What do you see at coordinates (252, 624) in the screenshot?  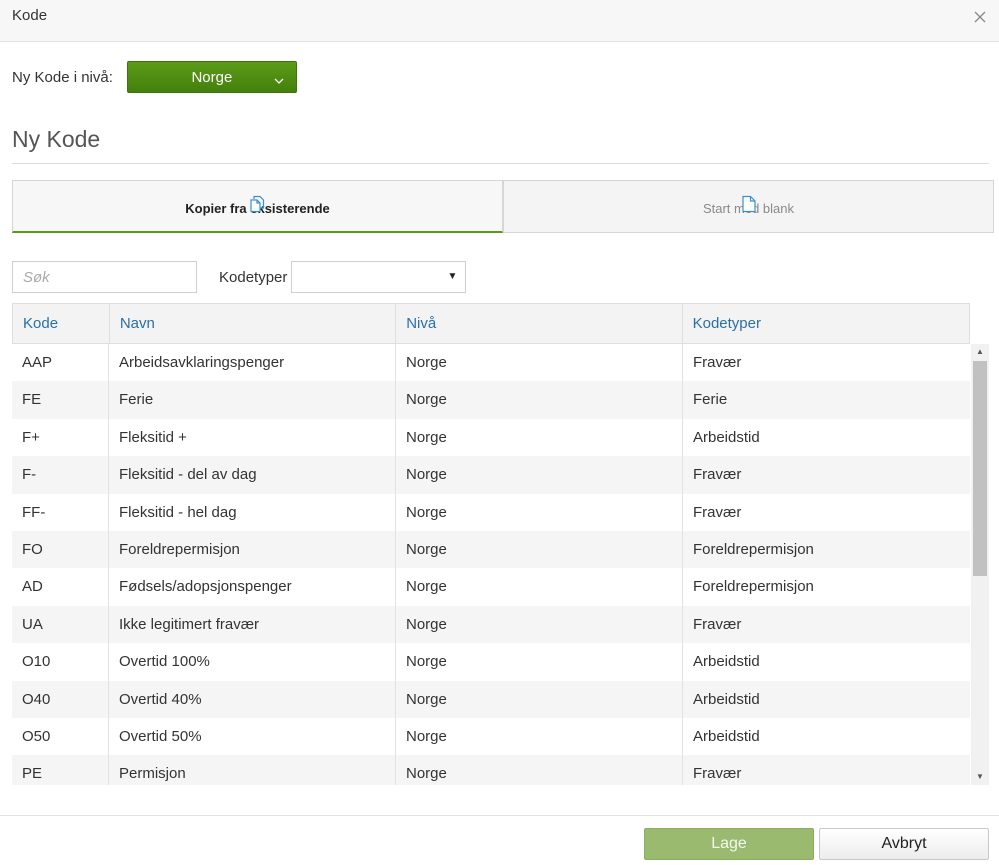 I see `cell-navn: Ikke legitimert fravær` at bounding box center [252, 624].